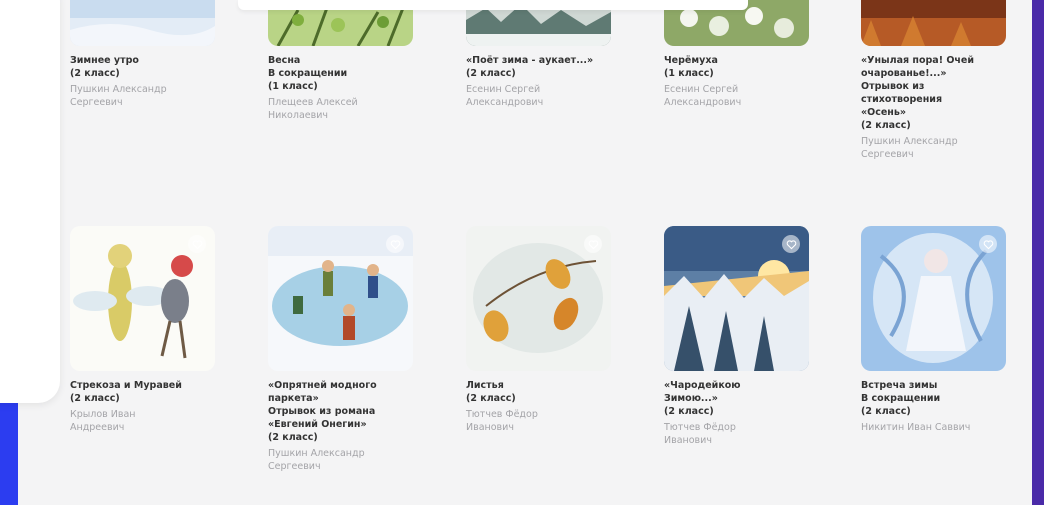  I want to click on book-title: Черёмуха (1 класс), so click(739, 67).